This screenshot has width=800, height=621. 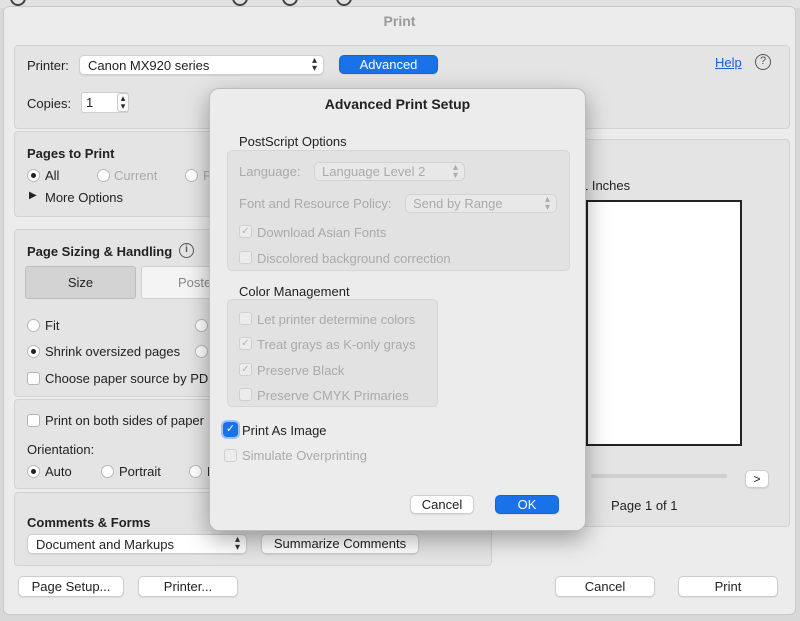 What do you see at coordinates (90, 102) in the screenshot?
I see `copies-value: 1` at bounding box center [90, 102].